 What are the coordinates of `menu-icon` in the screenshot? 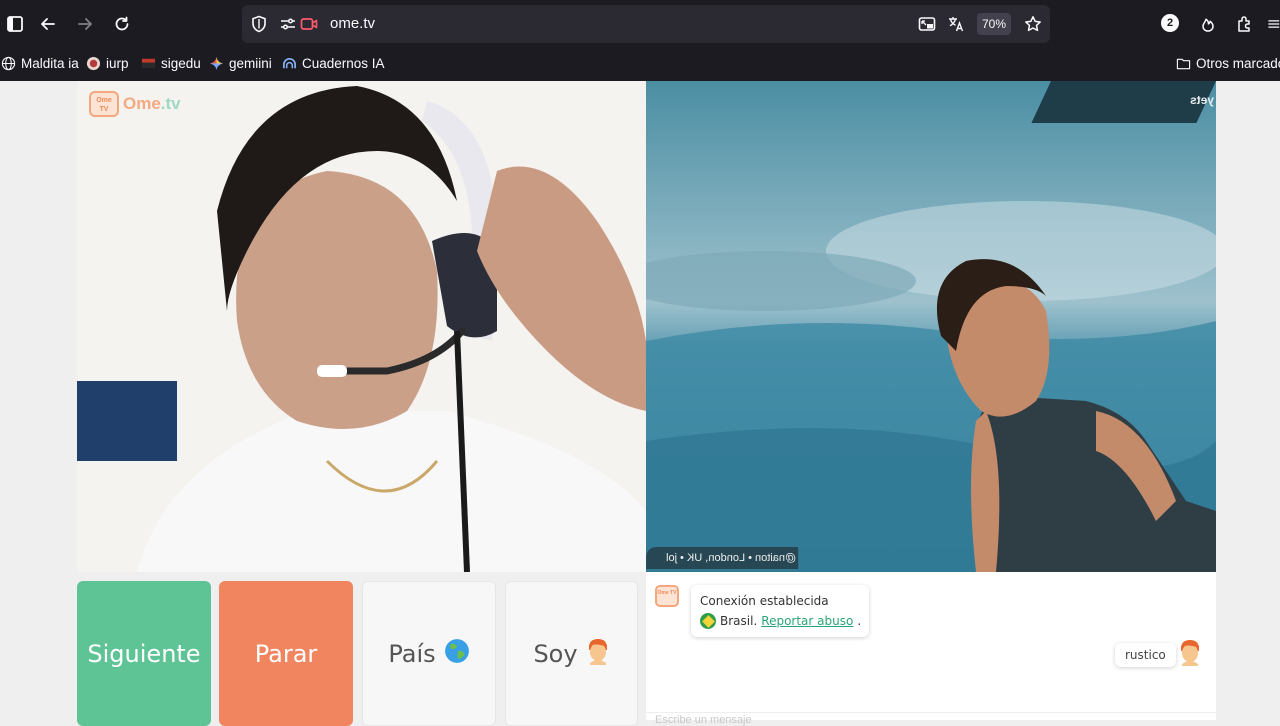 It's located at (1273, 24).